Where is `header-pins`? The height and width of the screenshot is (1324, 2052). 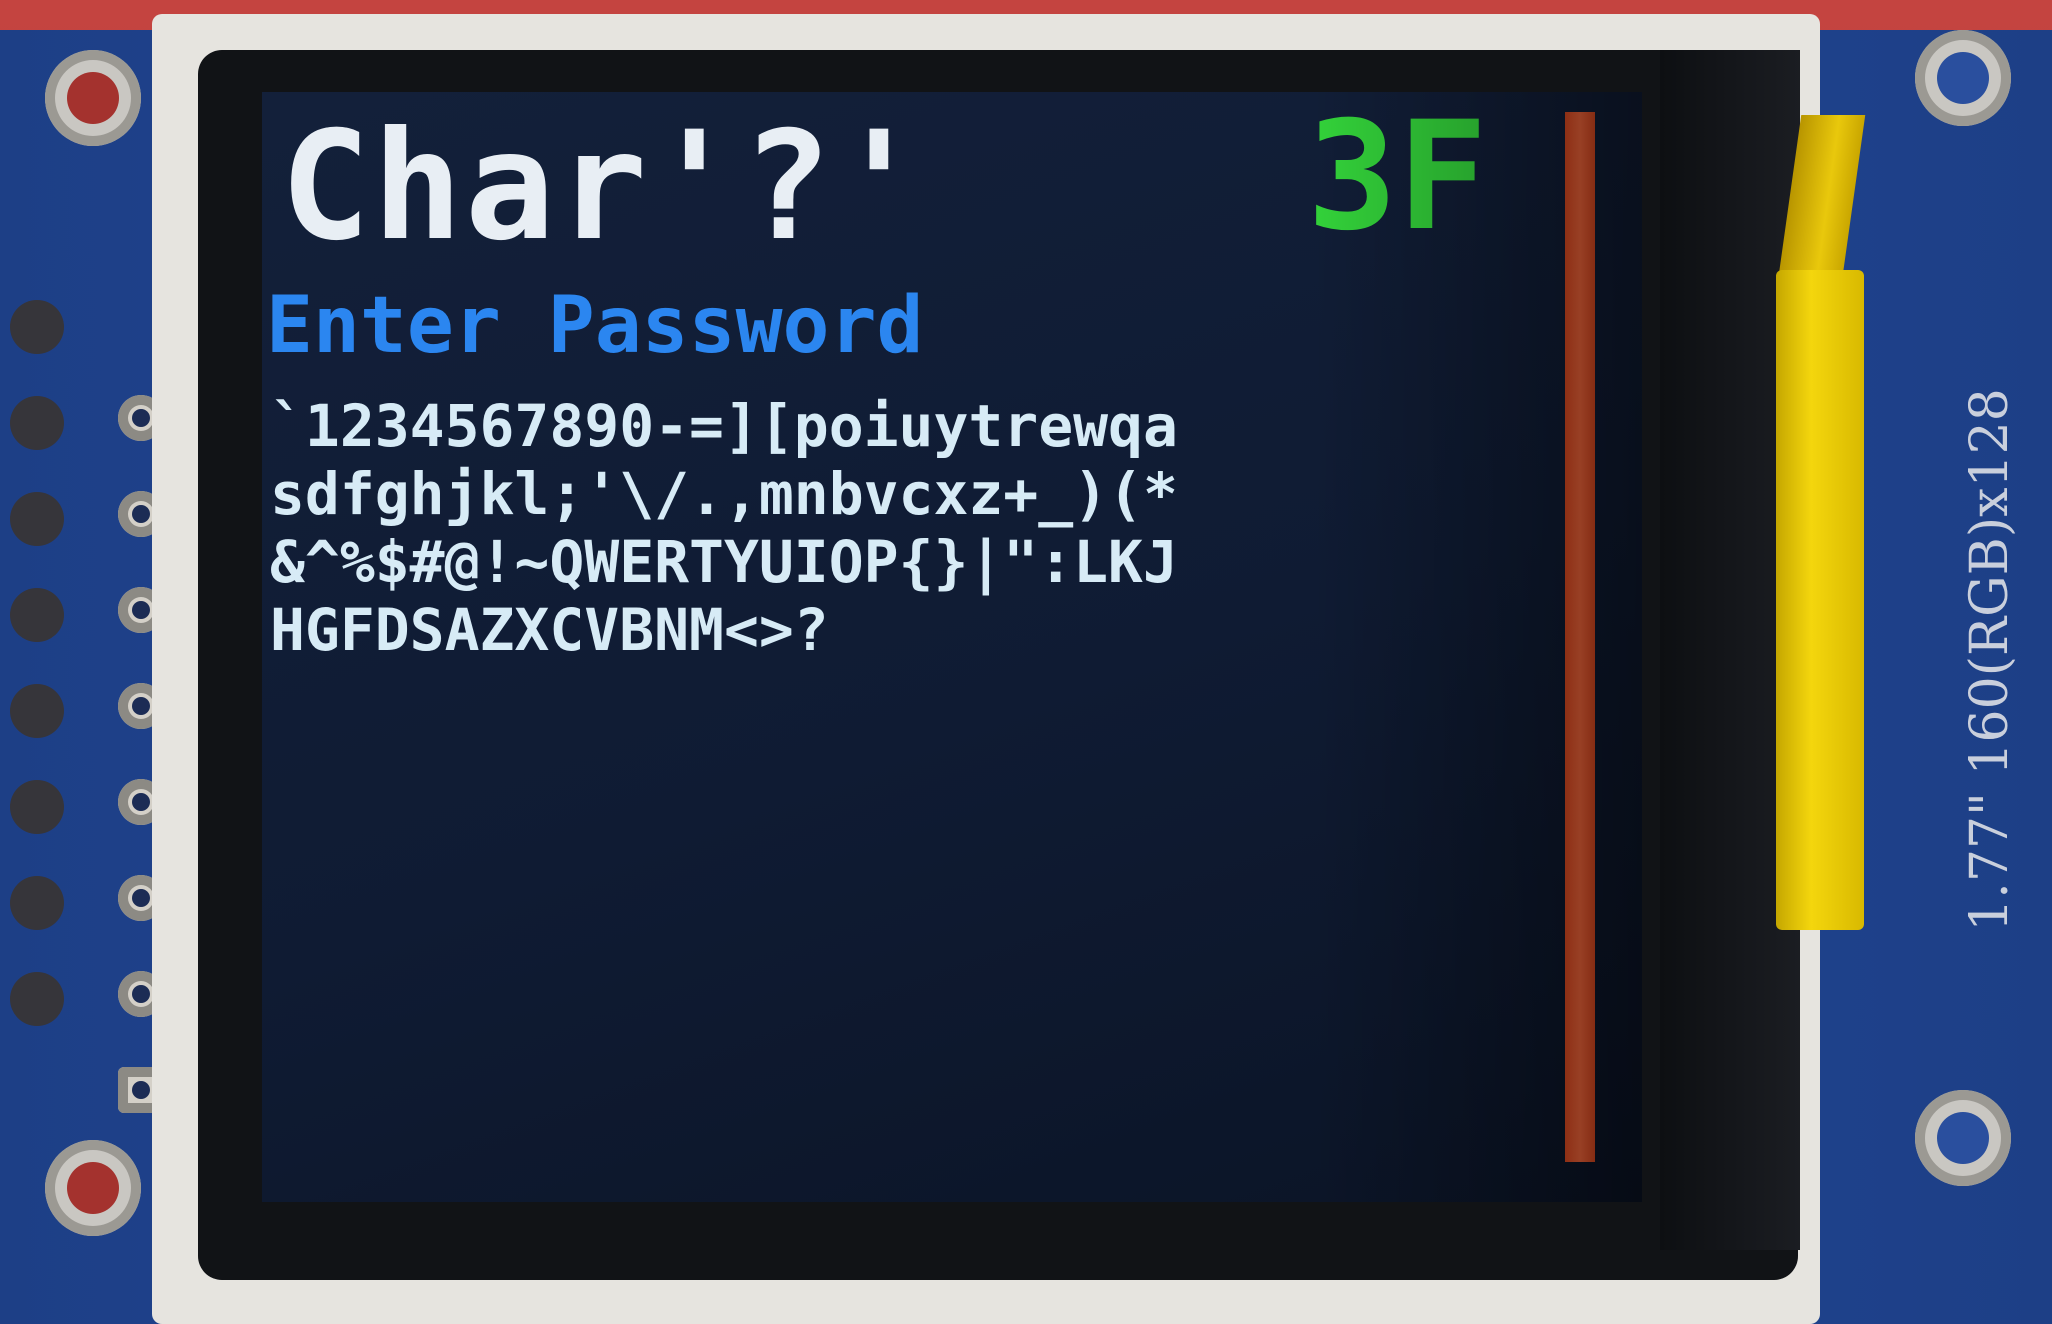 header-pins is located at coordinates (50, 684).